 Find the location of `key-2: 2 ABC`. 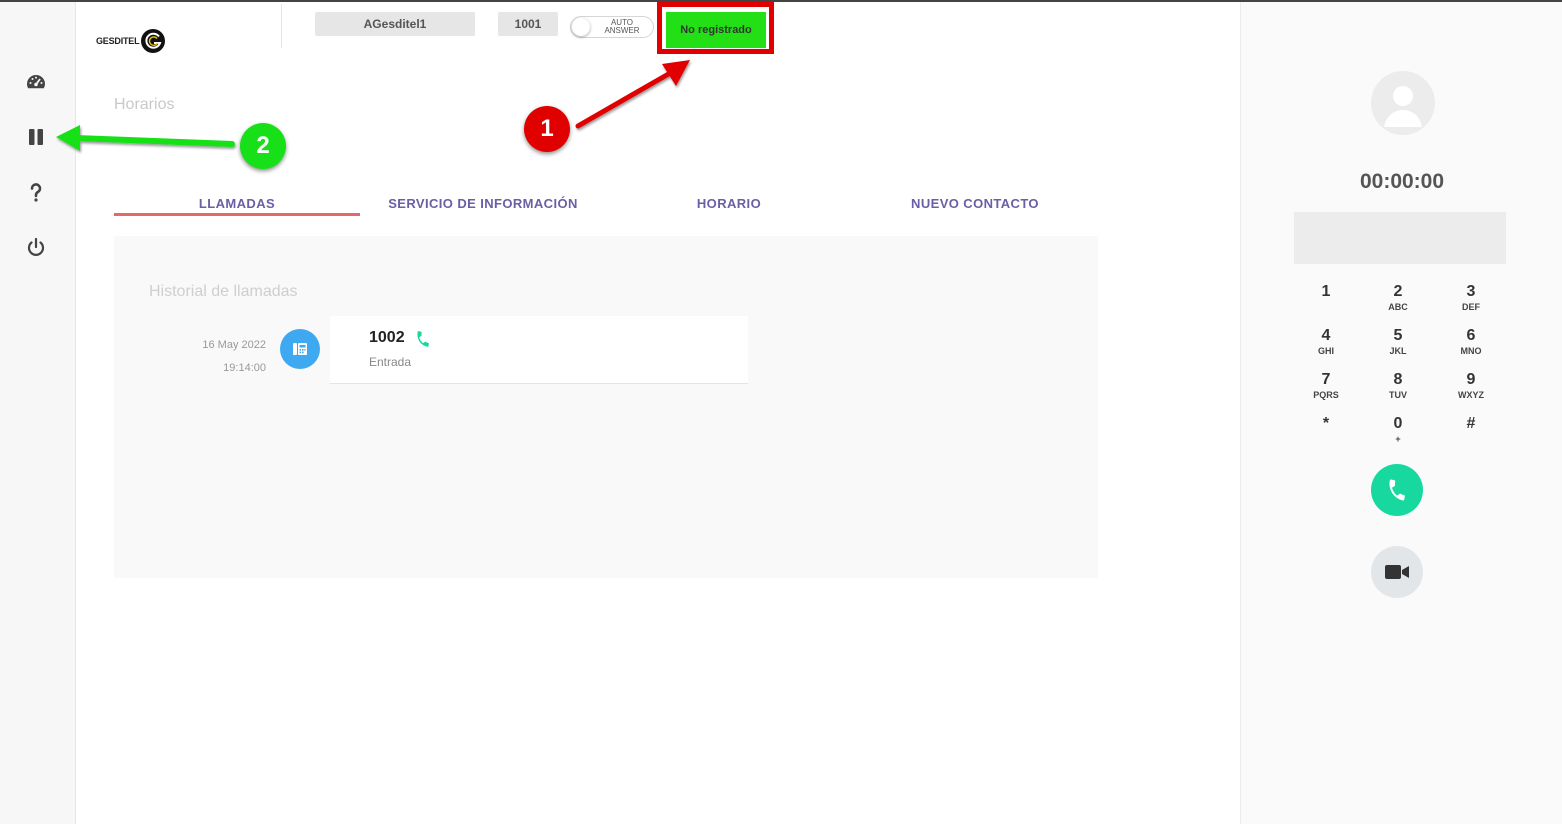

key-2: 2 ABC is located at coordinates (1398, 303).